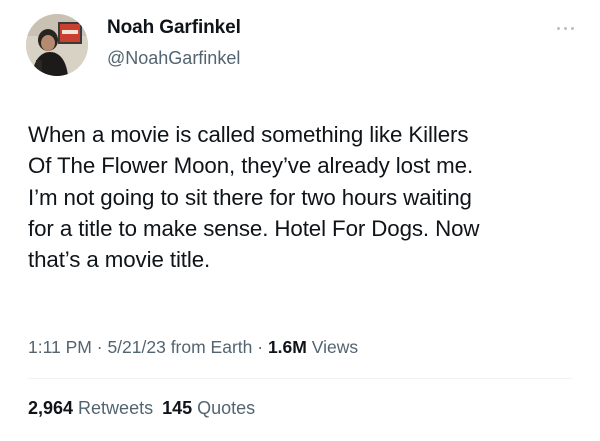  I want to click on retweets-link: 2,964 Retweets, so click(90, 408).